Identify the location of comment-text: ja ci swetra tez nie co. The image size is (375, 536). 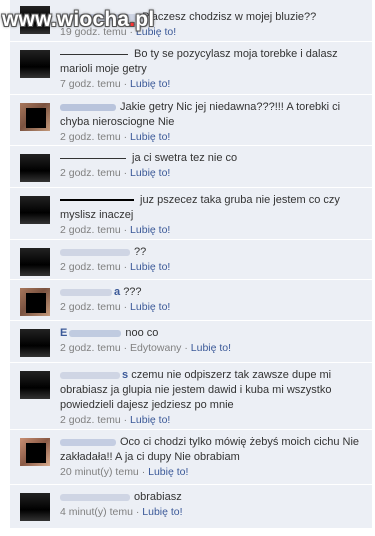
(185, 158).